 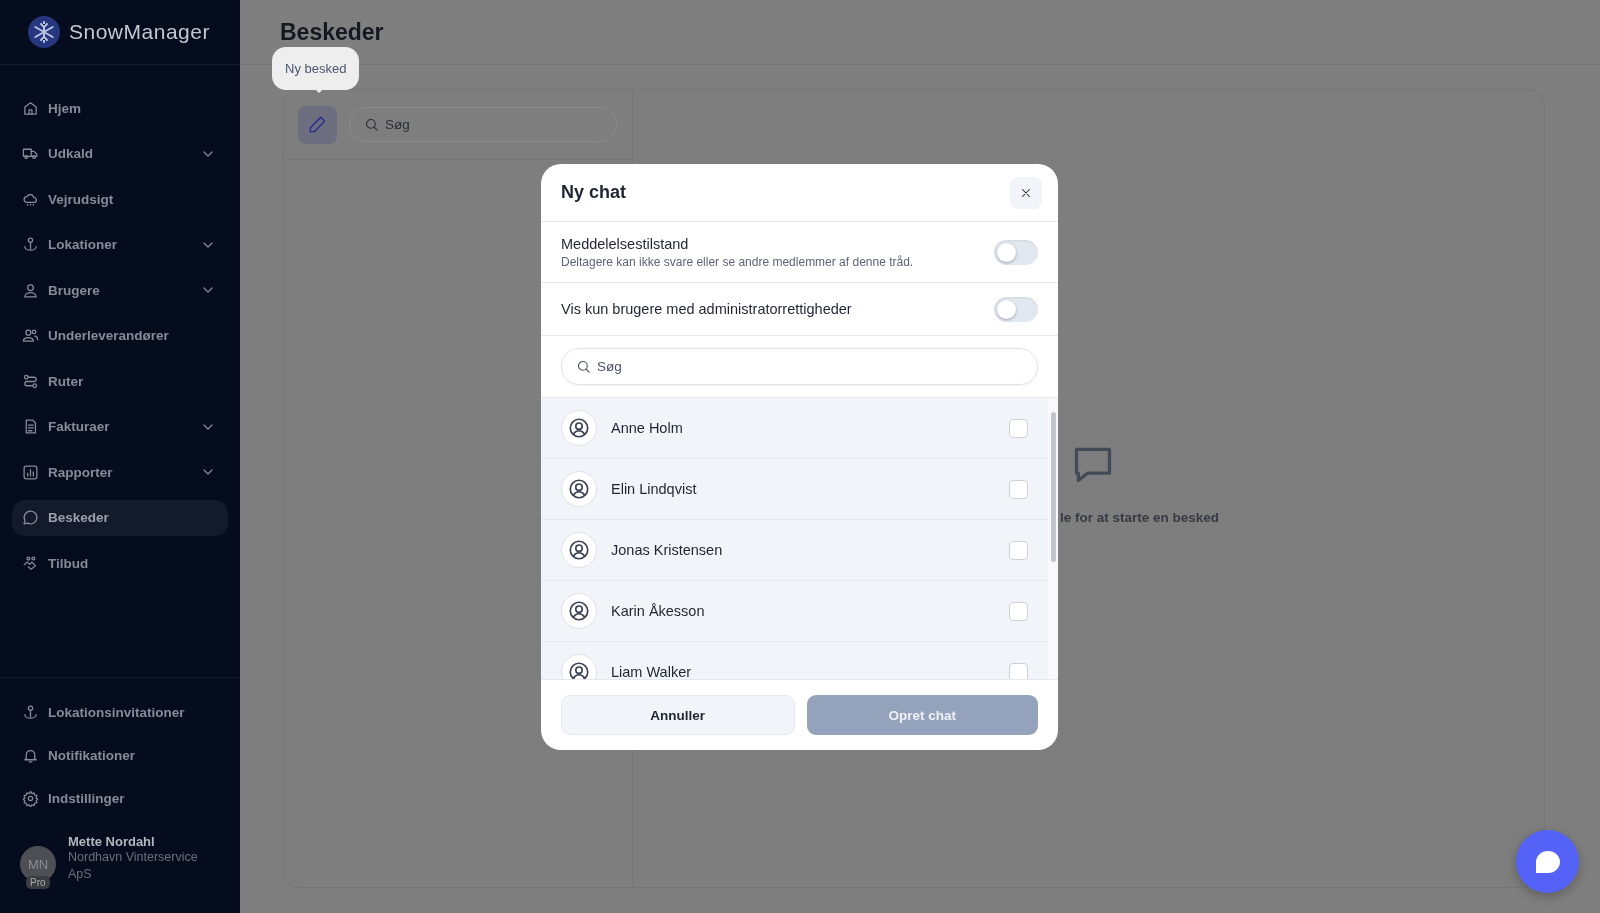 I want to click on user-name: Elin Lindqvist, so click(x=654, y=489).